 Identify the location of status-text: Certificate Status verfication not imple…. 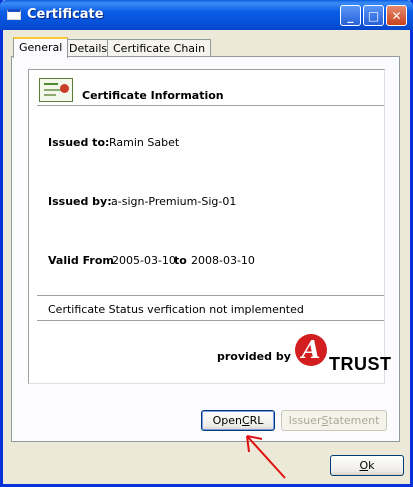
(176, 309).